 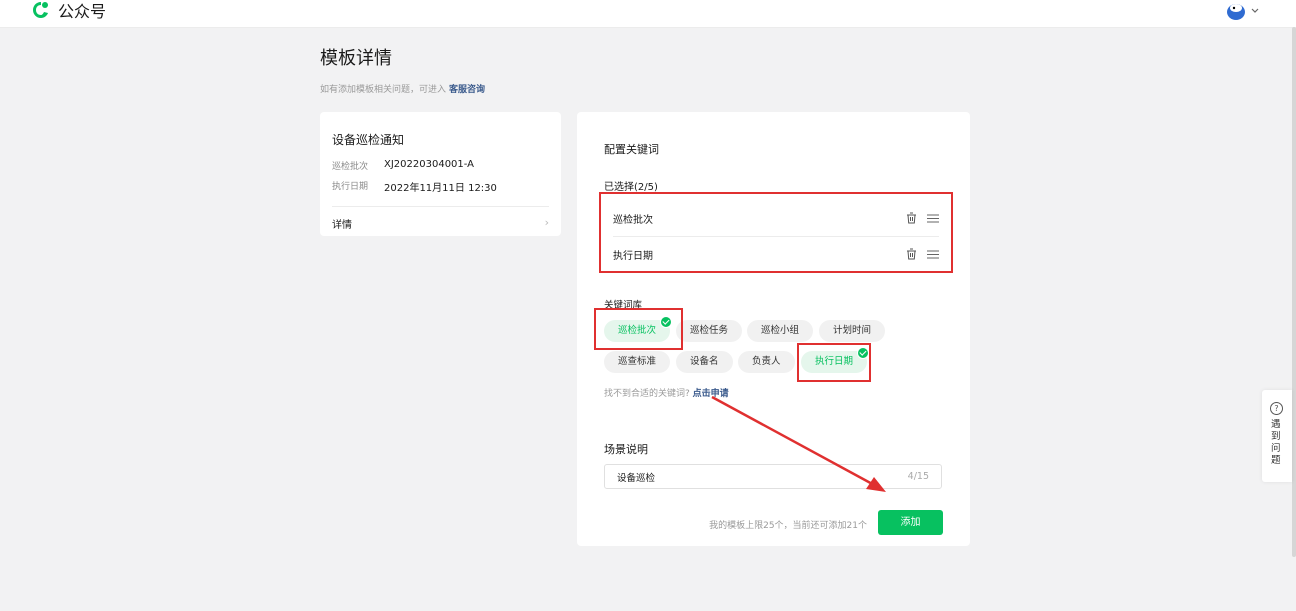 What do you see at coordinates (1276, 408) in the screenshot?
I see `question-icon: ?` at bounding box center [1276, 408].